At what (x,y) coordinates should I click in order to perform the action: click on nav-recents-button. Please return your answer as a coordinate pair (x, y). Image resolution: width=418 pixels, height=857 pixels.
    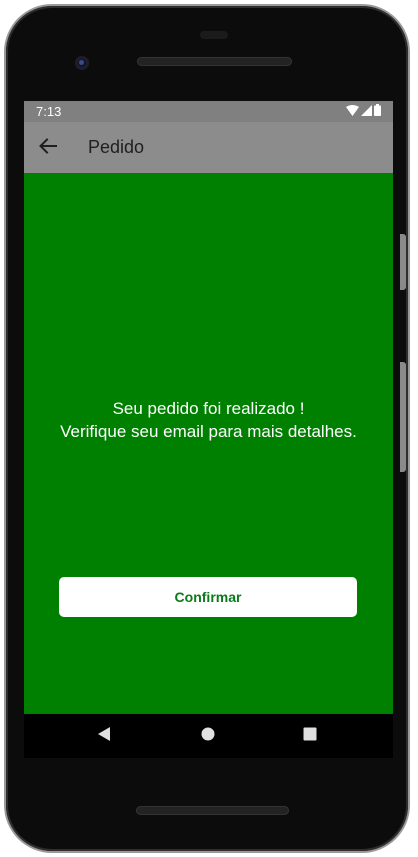
    Looking at the image, I should click on (310, 736).